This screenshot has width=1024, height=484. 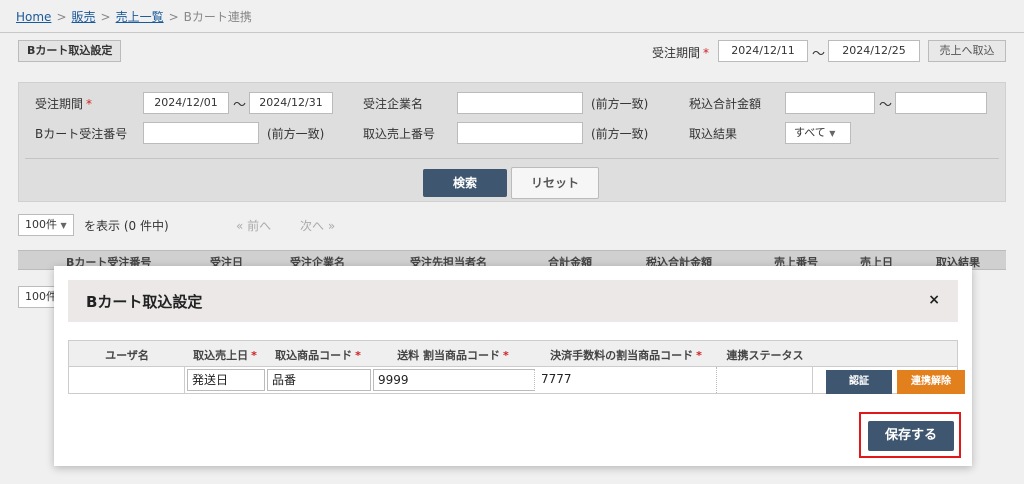 What do you see at coordinates (512, 32) in the screenshot?
I see `header-divider` at bounding box center [512, 32].